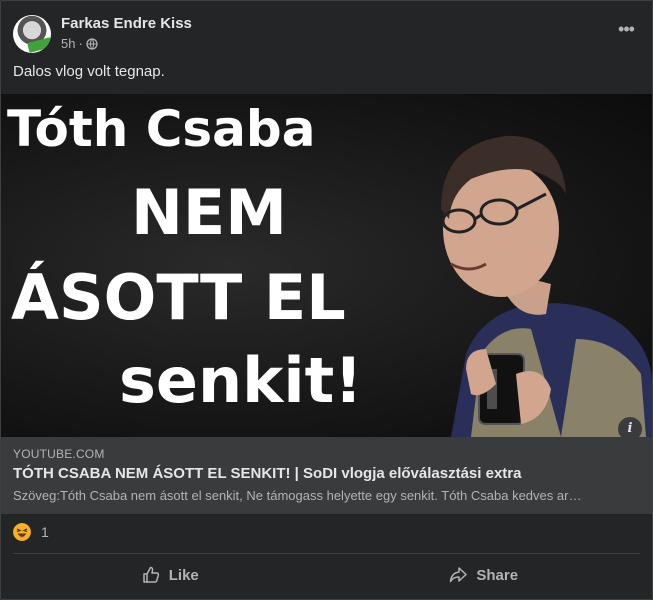 This screenshot has height=600, width=653. Describe the element at coordinates (183, 575) in the screenshot. I see `like-label: Like` at that location.